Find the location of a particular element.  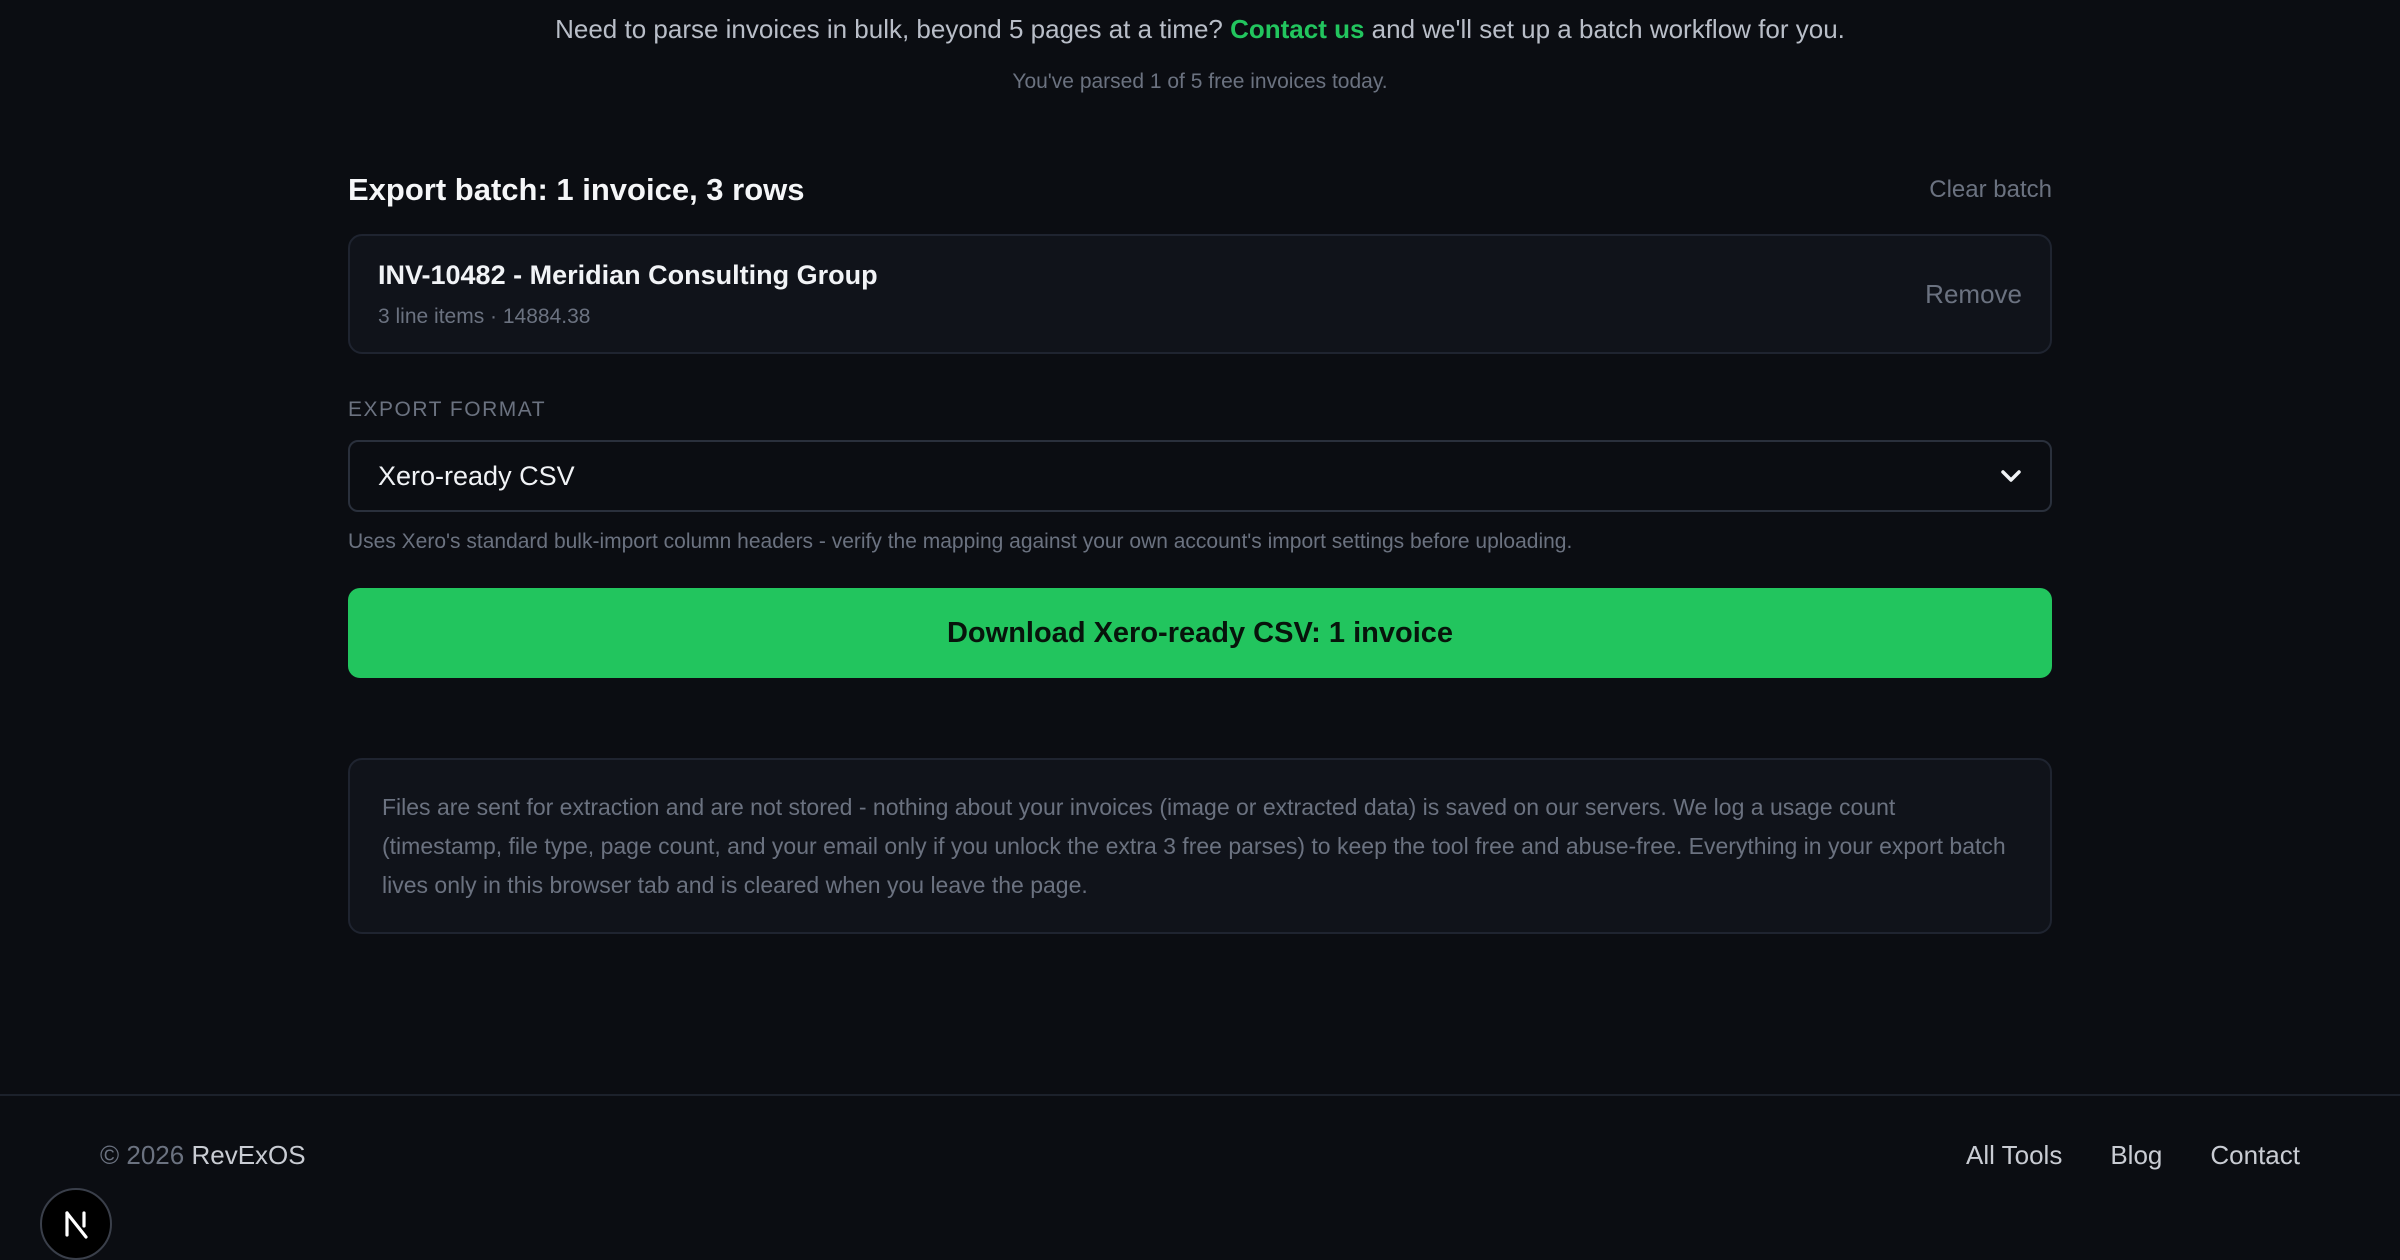

remove-invoice-button: Remove is located at coordinates (1973, 294).